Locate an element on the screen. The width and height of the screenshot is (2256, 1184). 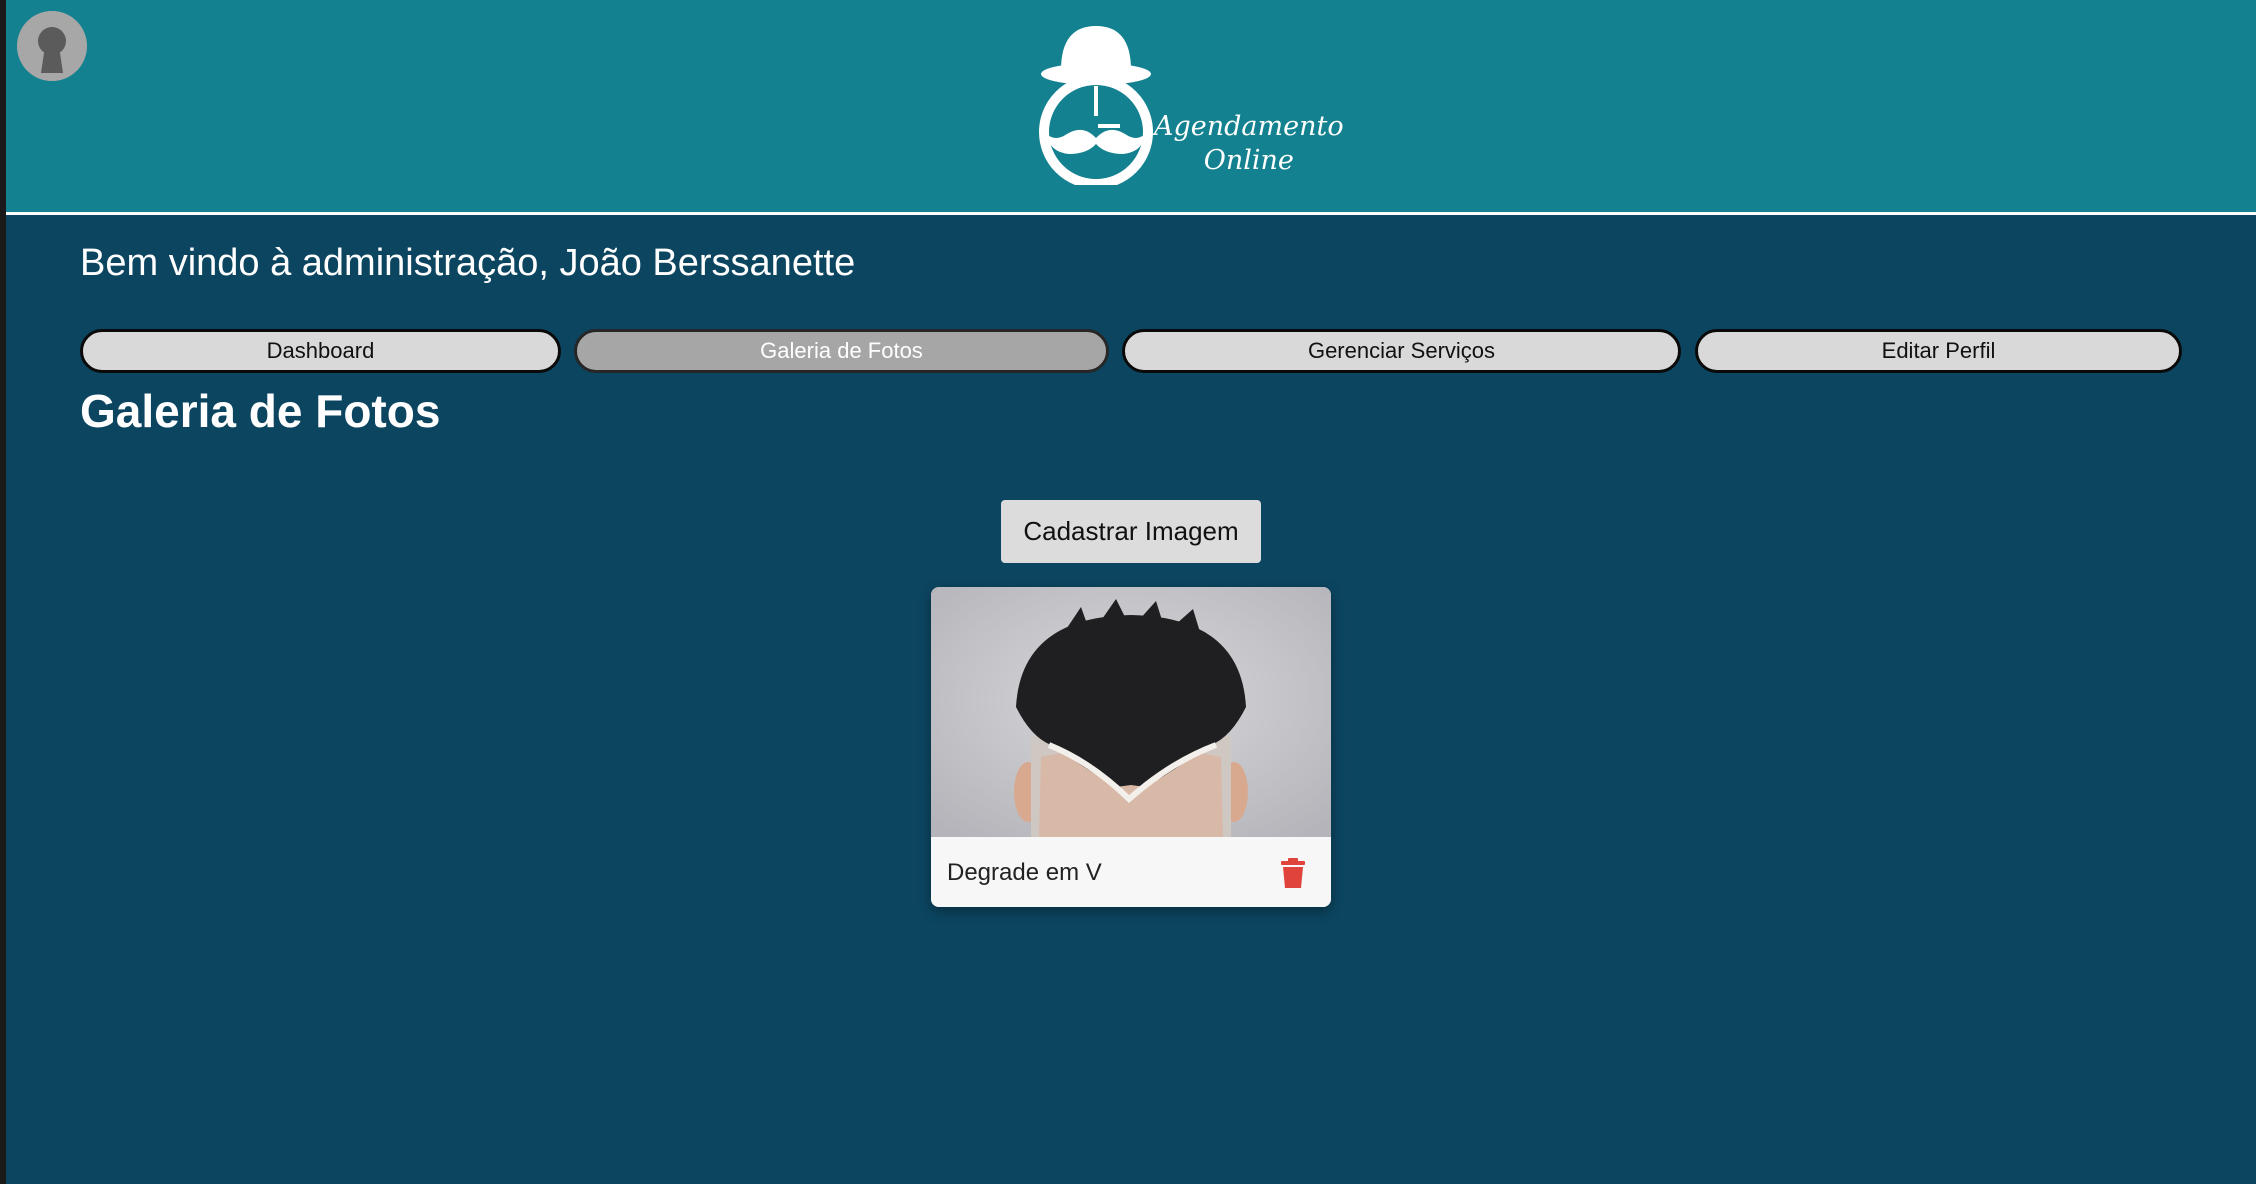
page-title: Galeria de Fotos is located at coordinates (260, 411).